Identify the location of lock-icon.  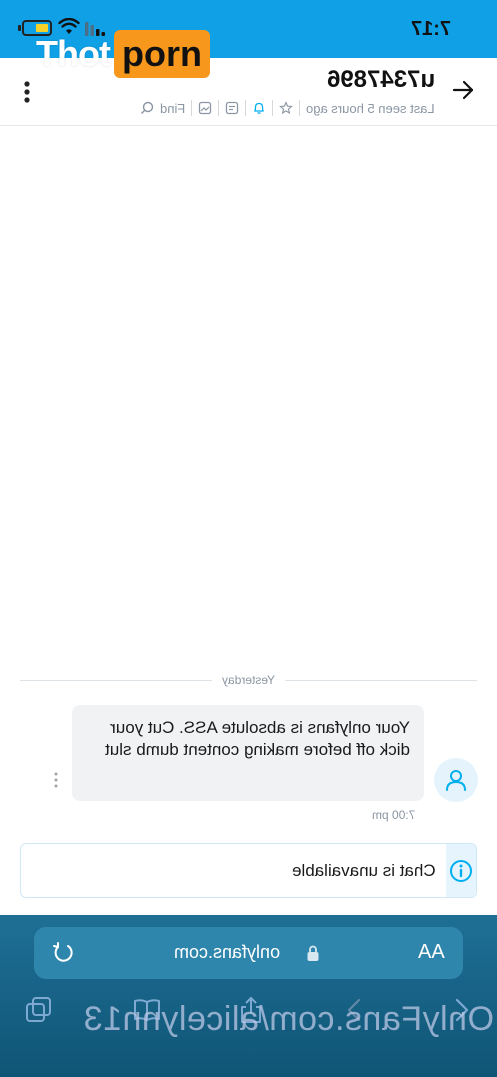
(313, 953).